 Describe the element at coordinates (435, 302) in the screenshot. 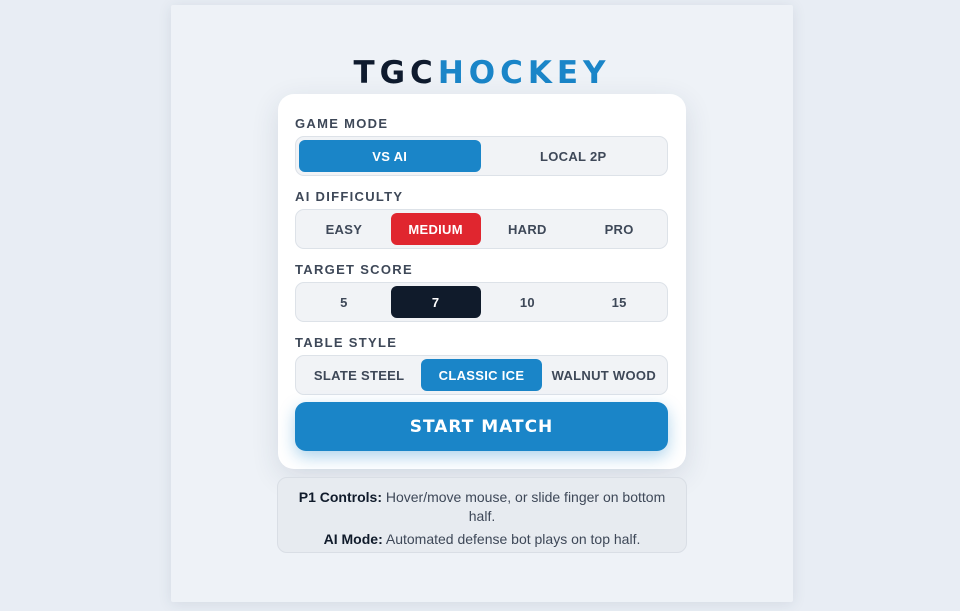

I see `score-7-button: 7` at that location.